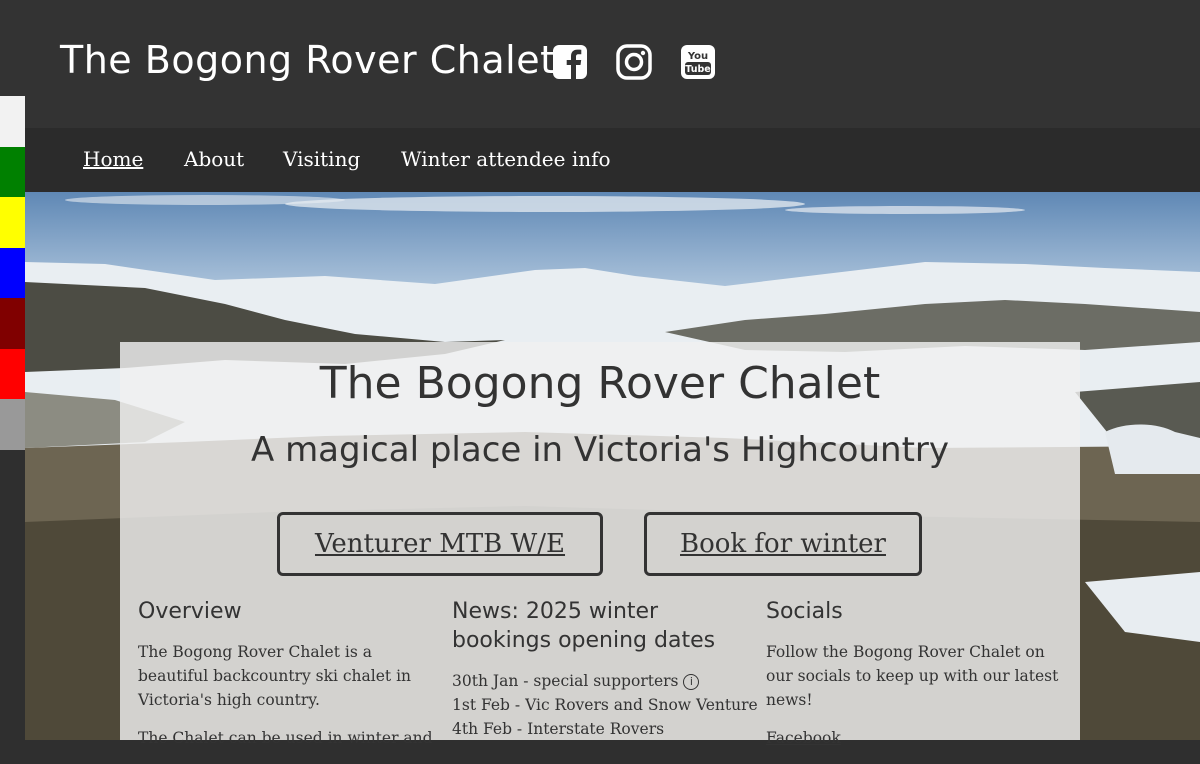 This screenshot has height=764, width=1200. Describe the element at coordinates (113, 159) in the screenshot. I see `nav-item-home: Home` at that location.